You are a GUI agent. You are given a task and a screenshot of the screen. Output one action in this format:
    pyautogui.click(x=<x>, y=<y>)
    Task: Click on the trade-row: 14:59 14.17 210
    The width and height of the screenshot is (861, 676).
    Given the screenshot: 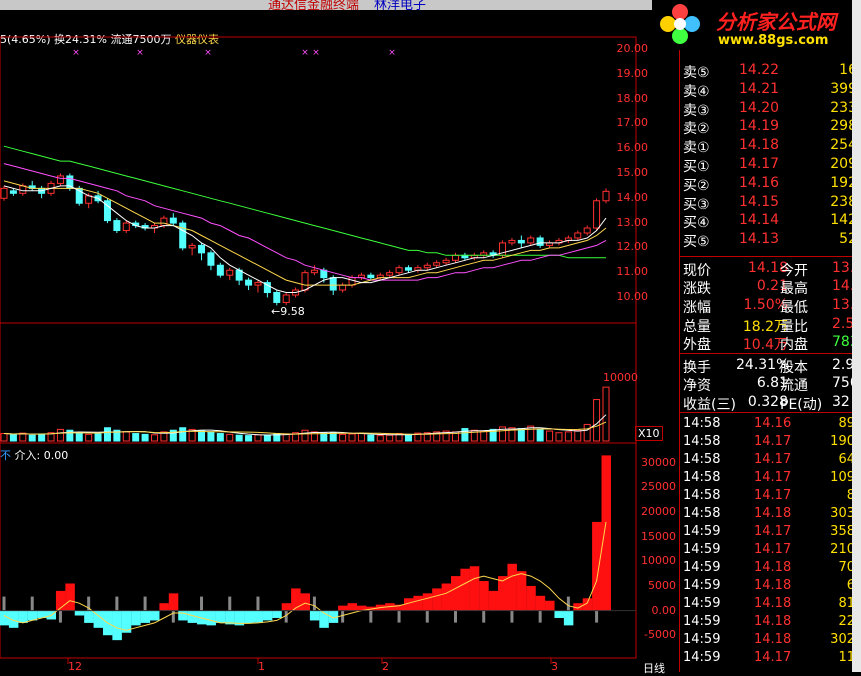 What is the action you would take?
    pyautogui.click(x=770, y=551)
    